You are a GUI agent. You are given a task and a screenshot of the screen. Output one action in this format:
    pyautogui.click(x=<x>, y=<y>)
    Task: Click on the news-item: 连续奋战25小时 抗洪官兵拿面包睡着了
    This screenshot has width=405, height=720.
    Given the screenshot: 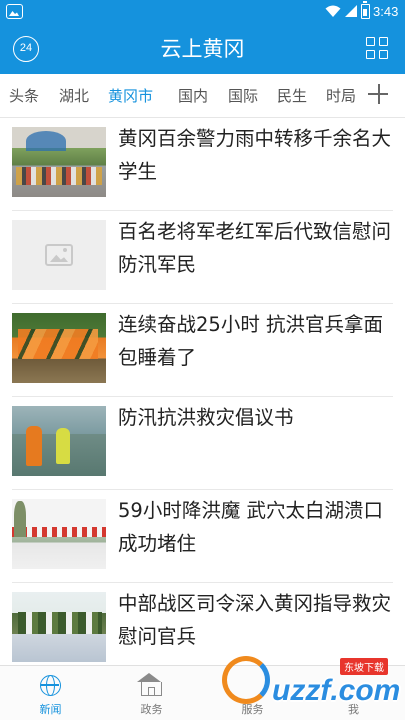 What is the action you would take?
    pyautogui.click(x=202, y=350)
    